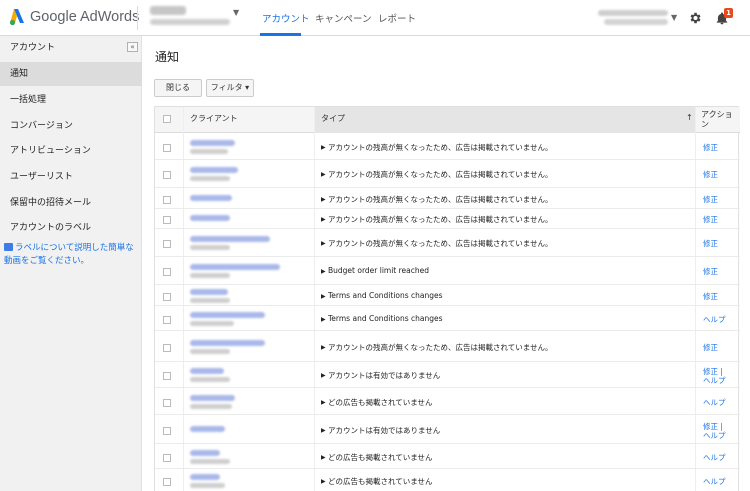 The width and height of the screenshot is (750, 491). I want to click on customer-info, so click(636, 19).